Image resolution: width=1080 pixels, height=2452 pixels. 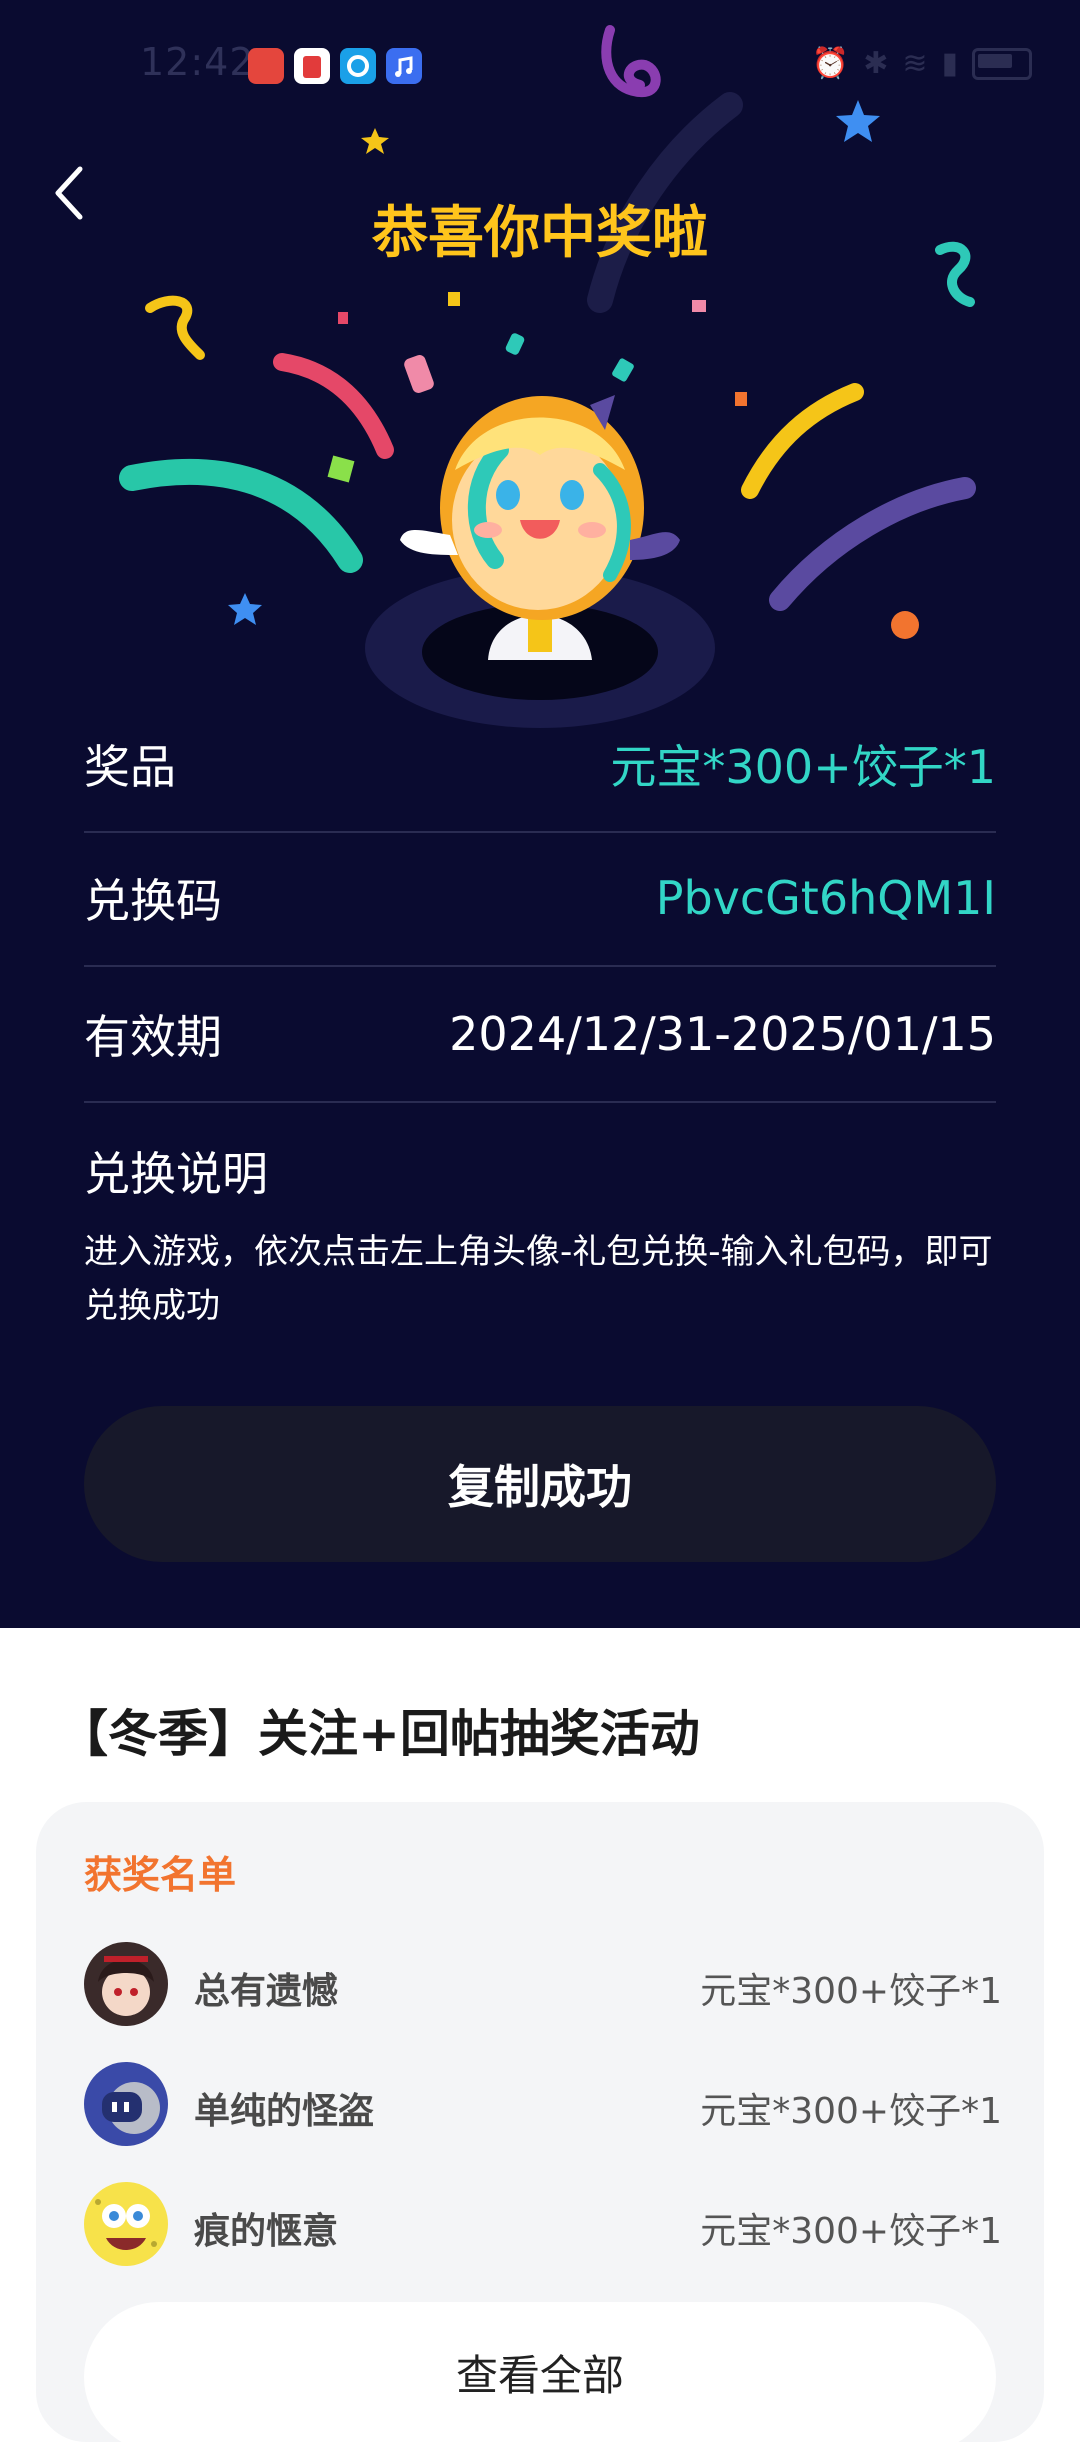 What do you see at coordinates (543, 2105) in the screenshot?
I see `winner-row: 单纯的怪盗 元宝*300+饺子*1` at bounding box center [543, 2105].